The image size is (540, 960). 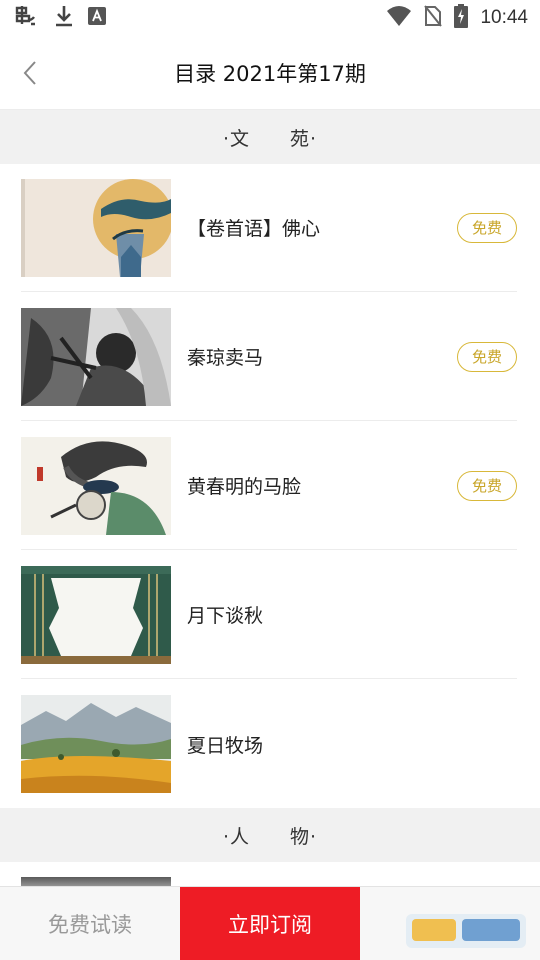 I want to click on bottom-bar-right-area, so click(x=450, y=923).